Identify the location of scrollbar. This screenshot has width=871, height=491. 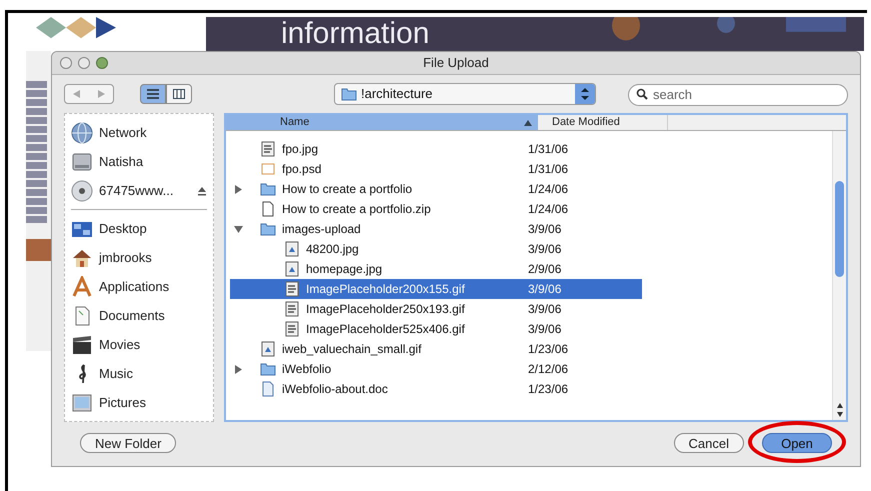
(839, 275).